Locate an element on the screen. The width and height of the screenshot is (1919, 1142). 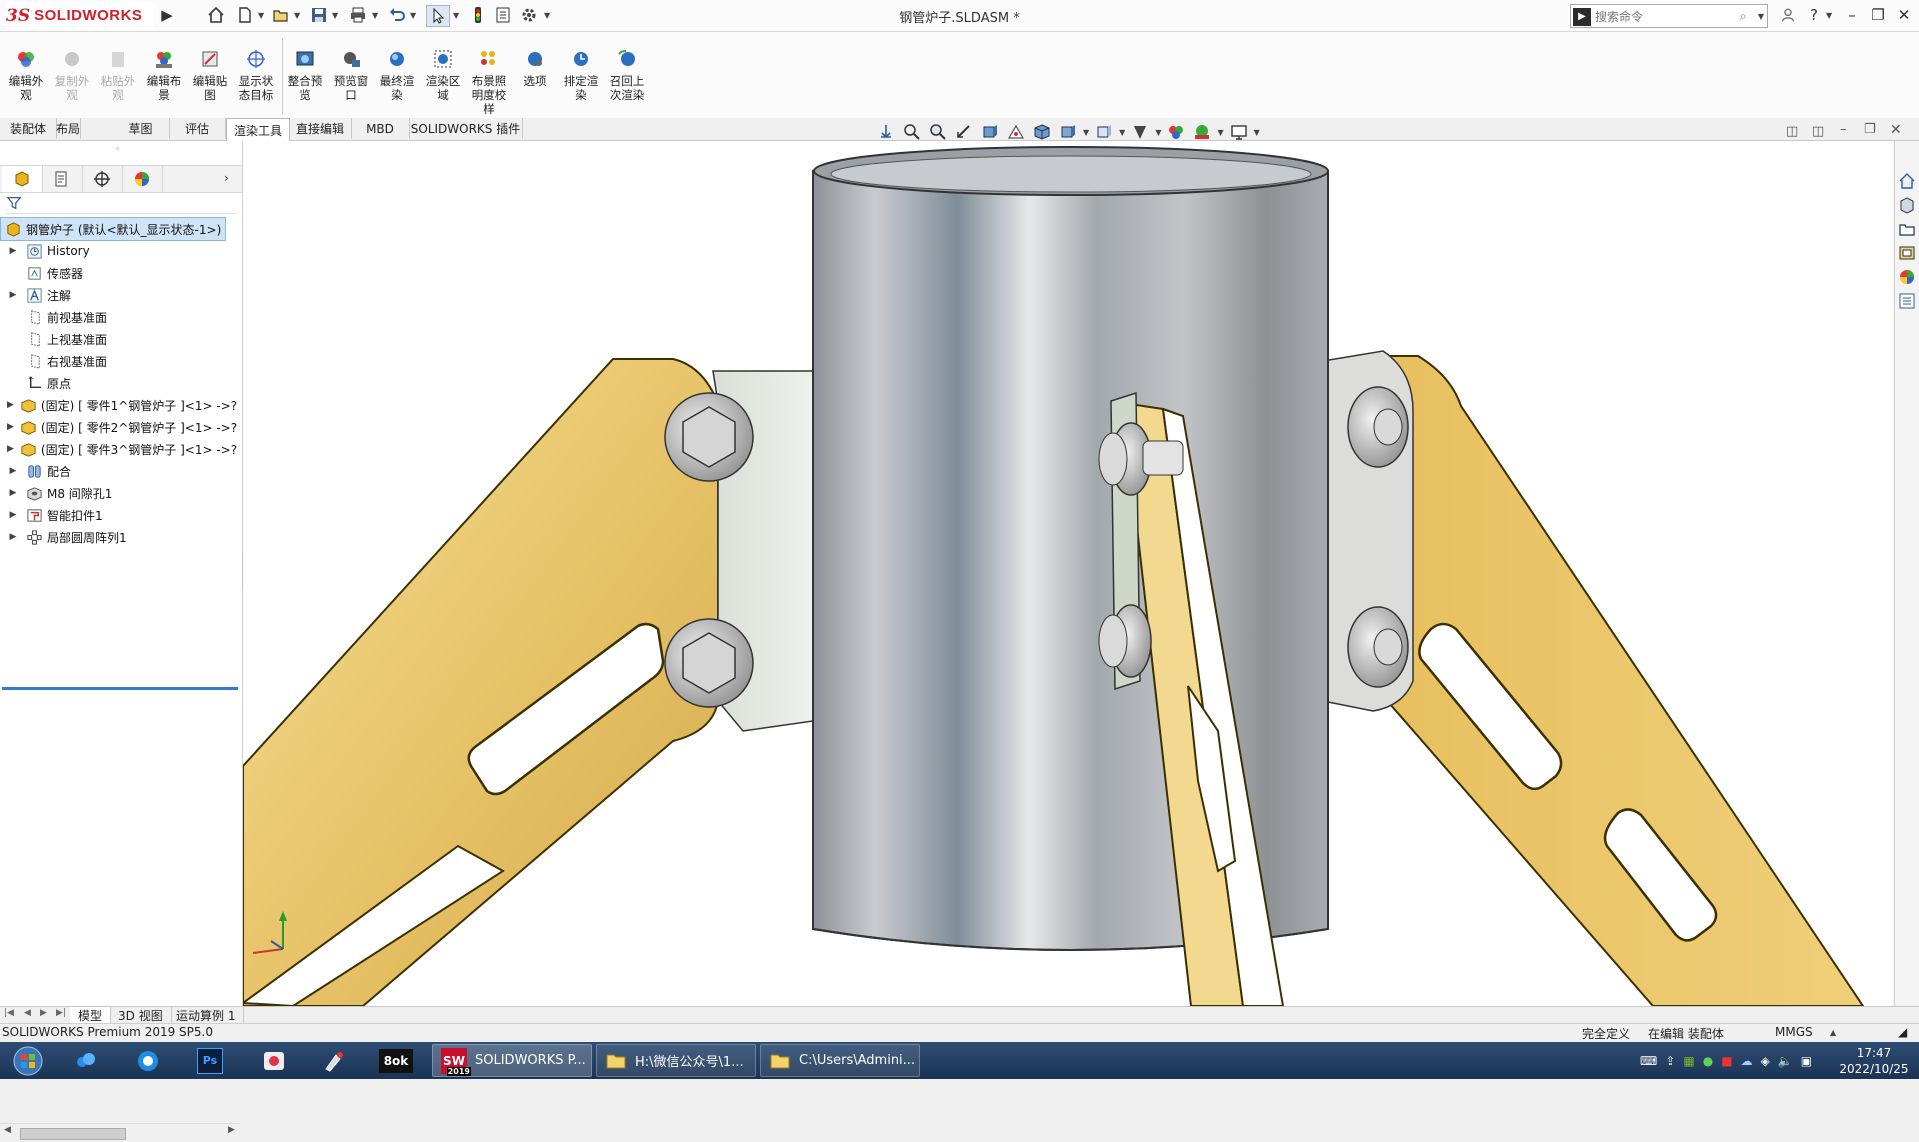
rollback-bar is located at coordinates (120, 688).